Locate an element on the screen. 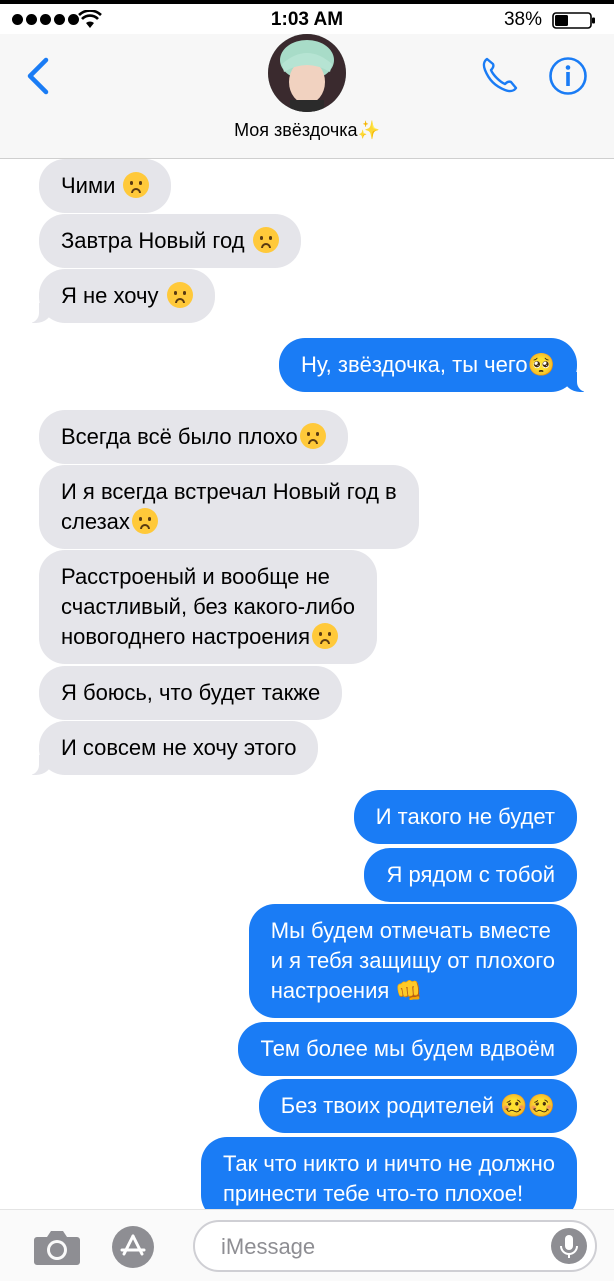 This screenshot has height=1281, width=614. message-bubble-outgoing: И такого не будет is located at coordinates (465, 817).